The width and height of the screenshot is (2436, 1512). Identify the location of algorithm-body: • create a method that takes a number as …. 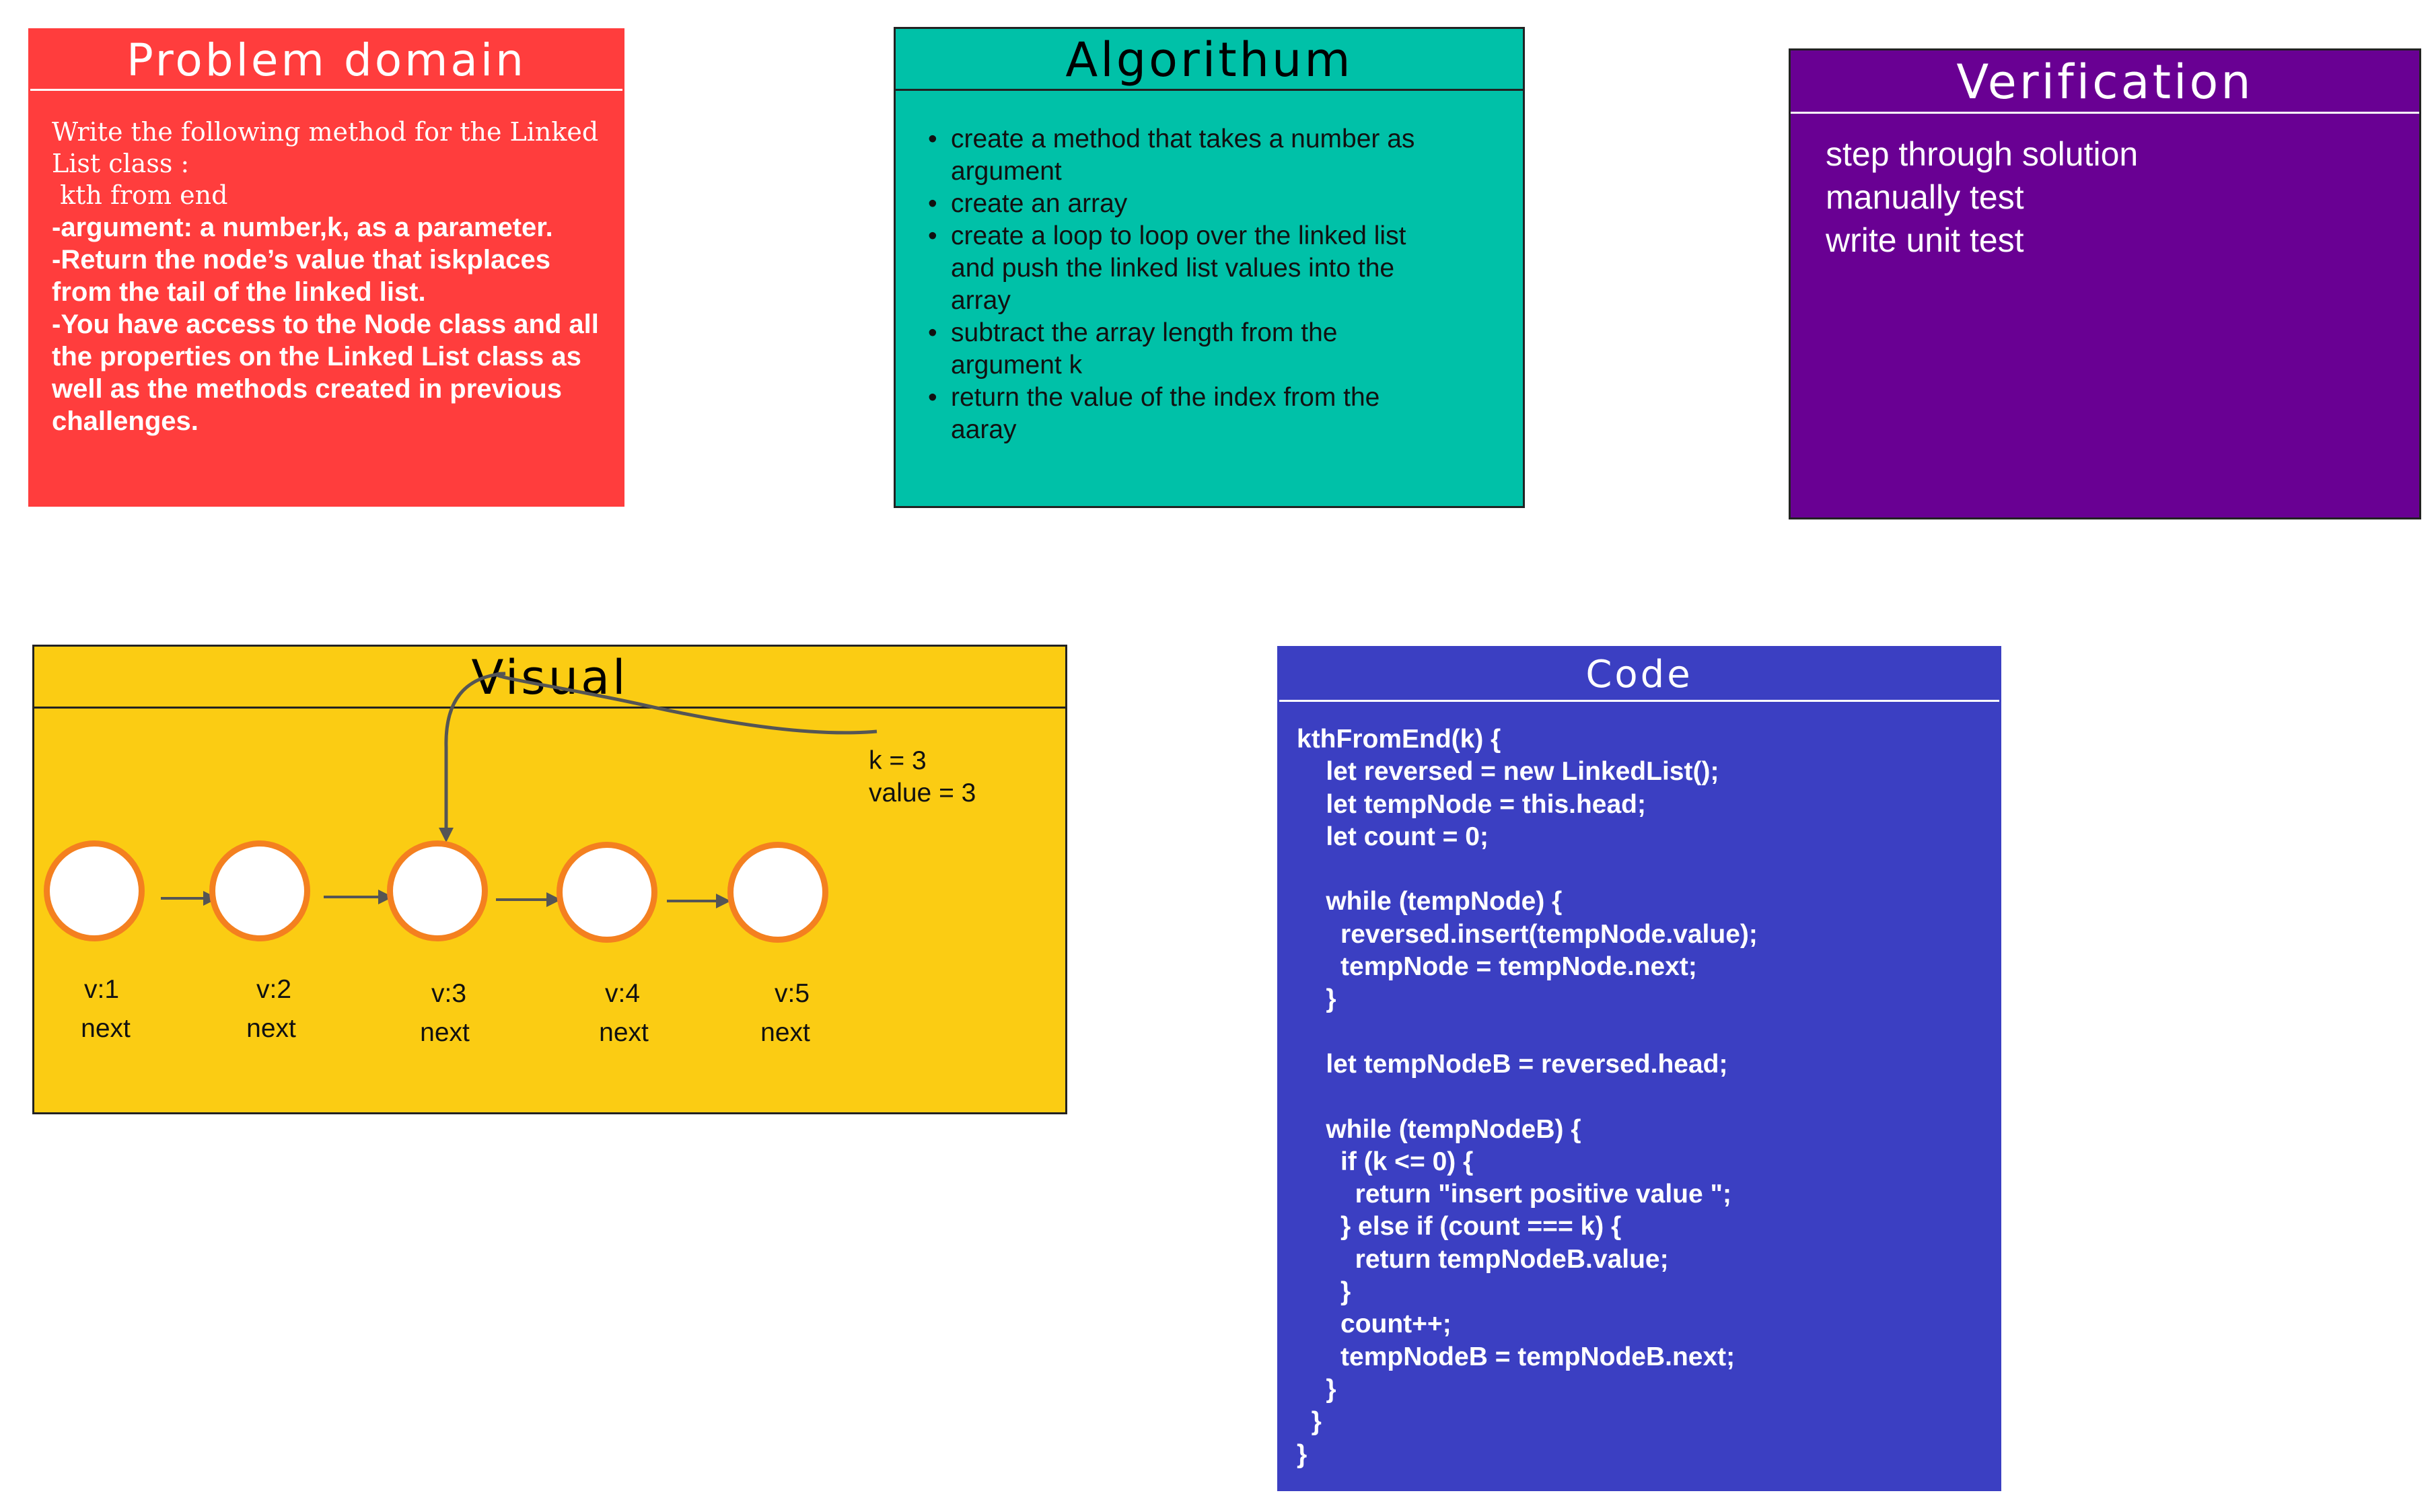
(1178, 284).